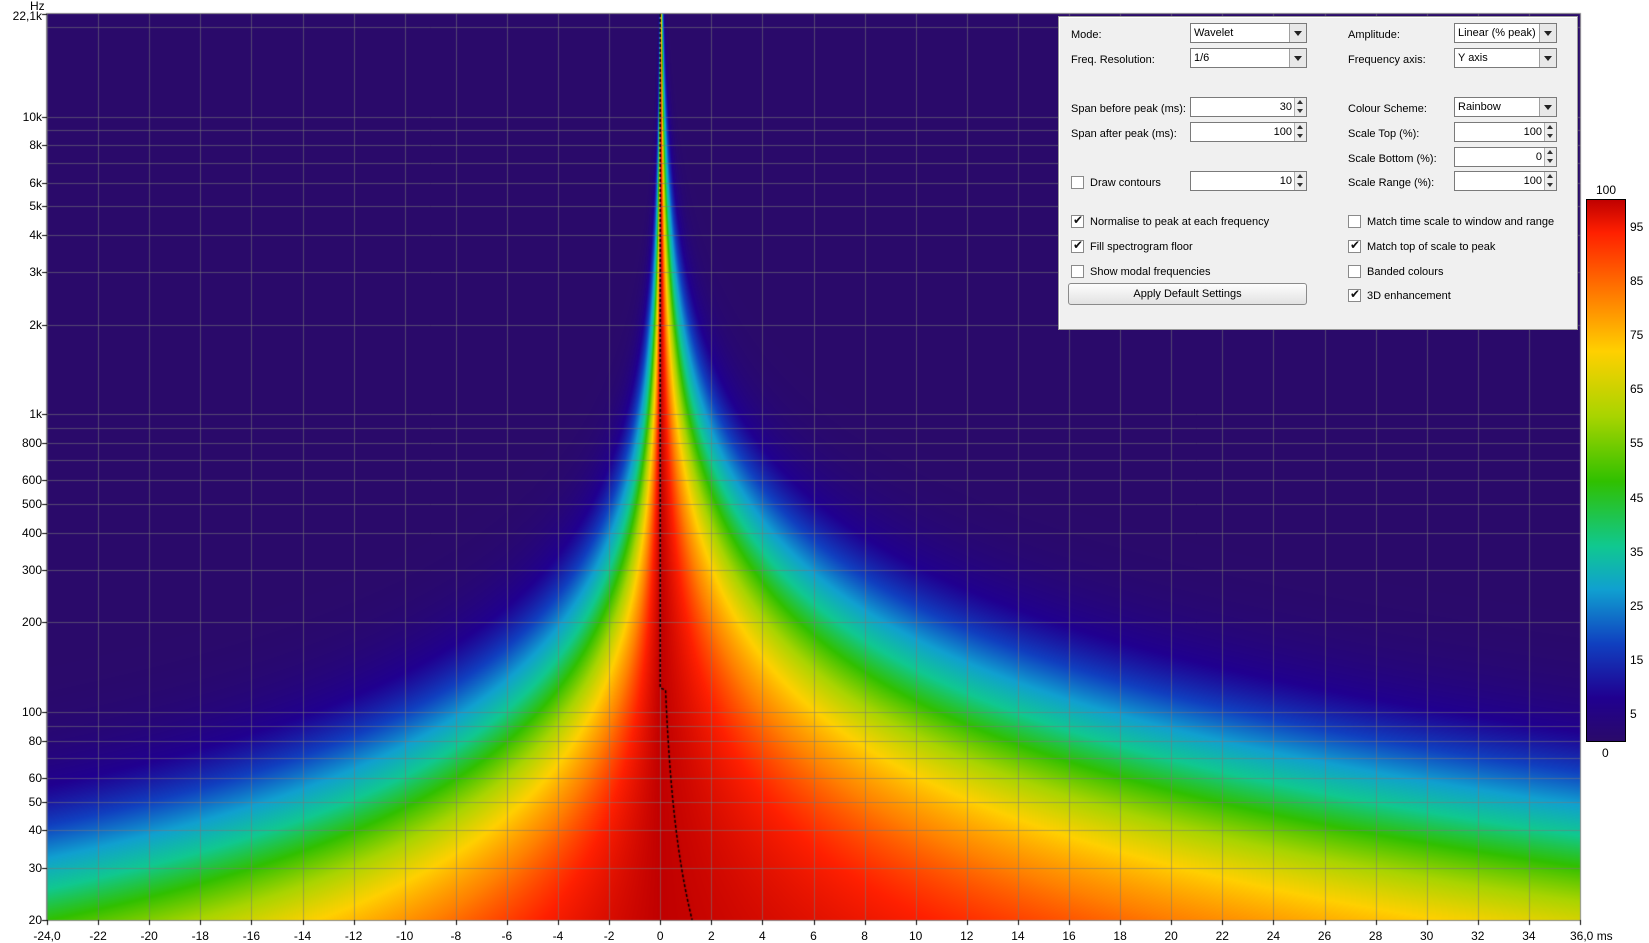  Describe the element at coordinates (1248, 132) in the screenshot. I see `span-after-input: 100` at that location.